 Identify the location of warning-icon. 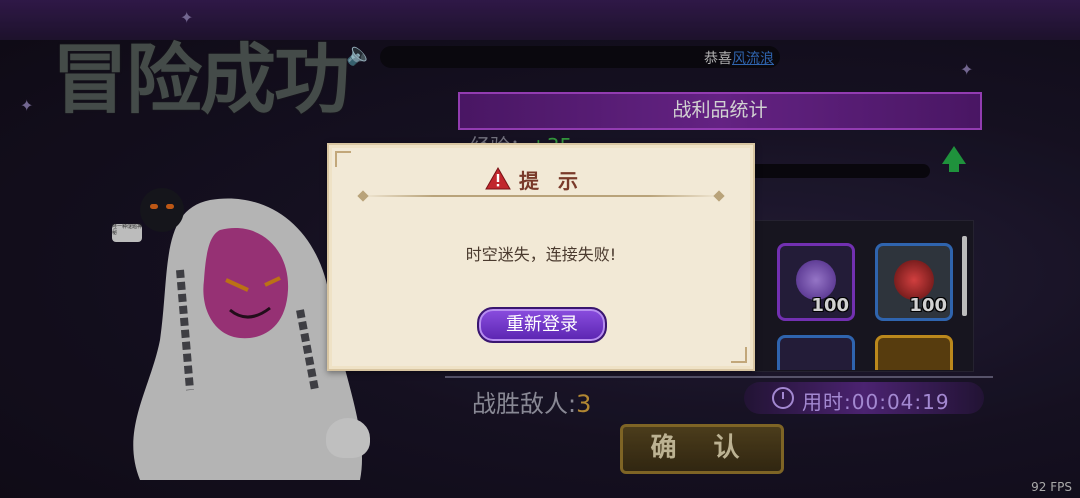
(498, 178).